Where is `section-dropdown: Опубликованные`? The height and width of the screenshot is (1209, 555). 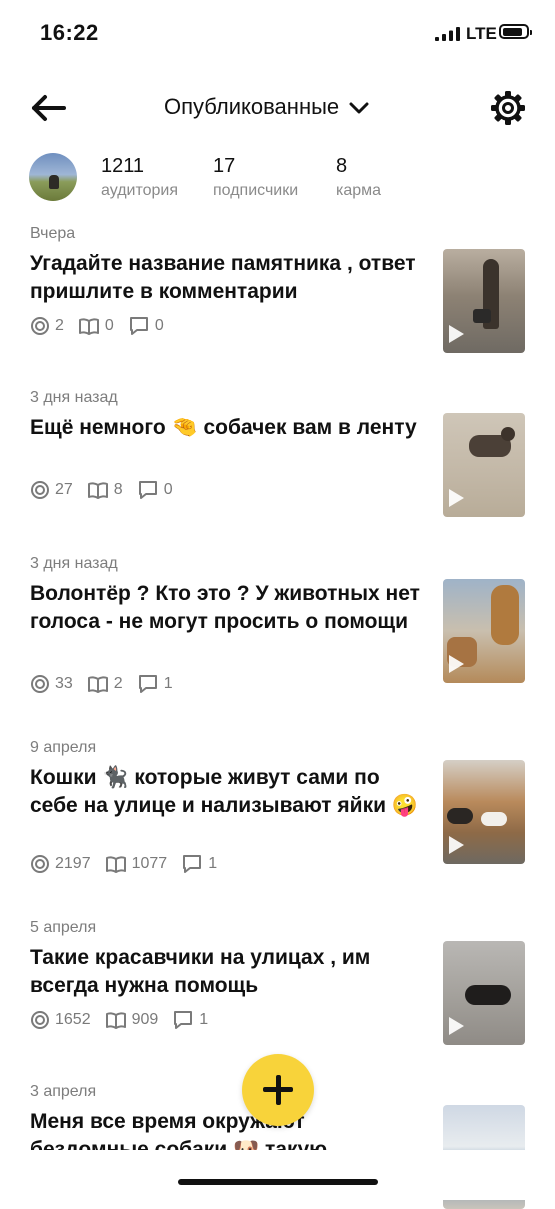 section-dropdown: Опубликованные is located at coordinates (266, 107).